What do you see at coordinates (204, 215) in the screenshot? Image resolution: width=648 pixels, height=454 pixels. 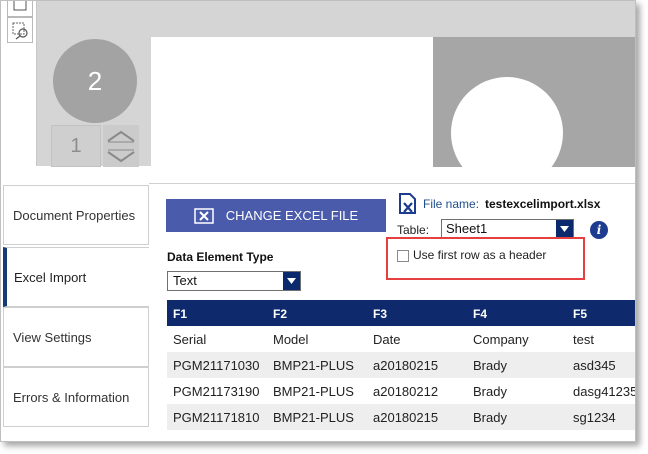 I see `excel-file-icon` at bounding box center [204, 215].